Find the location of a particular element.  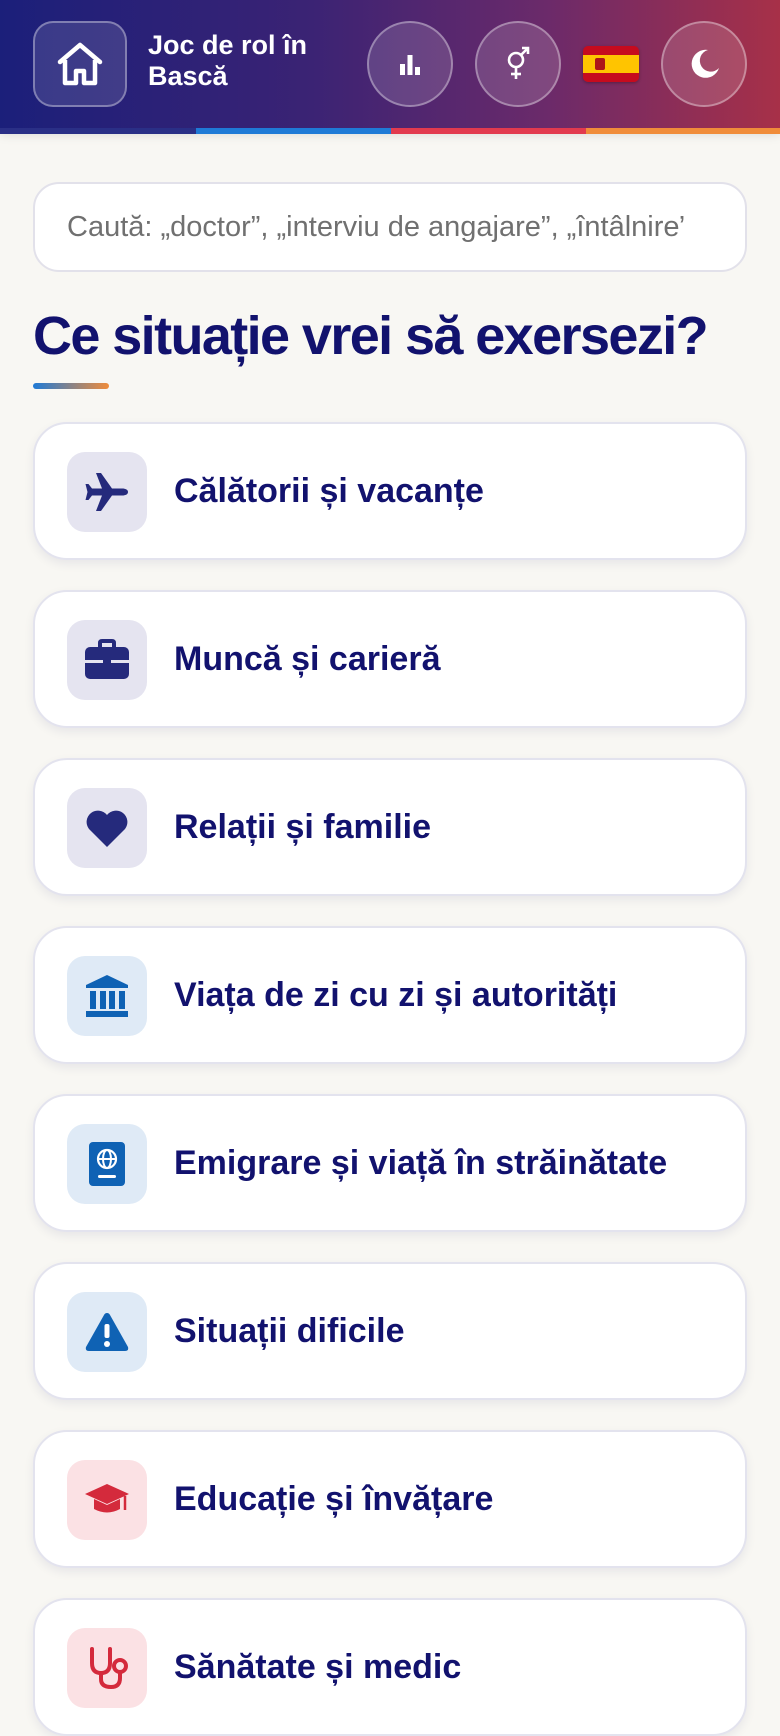

theme-toggle-button is located at coordinates (704, 64).